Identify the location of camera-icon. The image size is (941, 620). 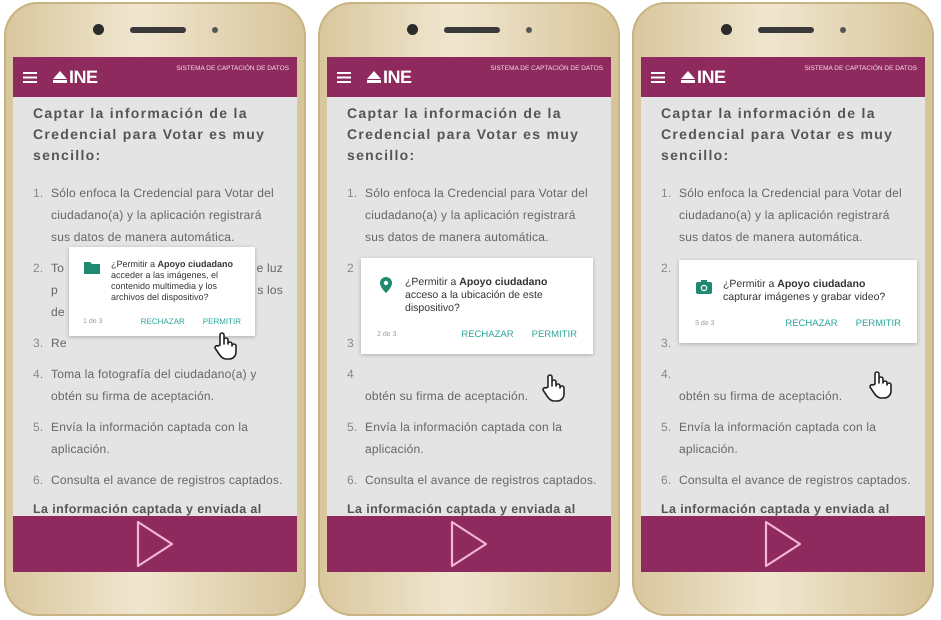
(704, 287).